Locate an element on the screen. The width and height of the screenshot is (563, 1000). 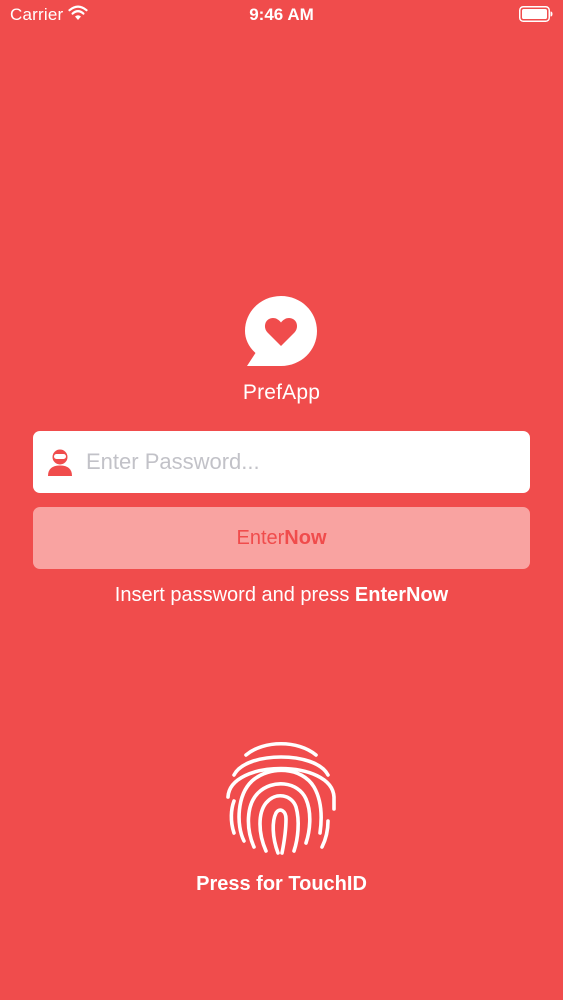
status-time: 9:46 AM is located at coordinates (281, 14).